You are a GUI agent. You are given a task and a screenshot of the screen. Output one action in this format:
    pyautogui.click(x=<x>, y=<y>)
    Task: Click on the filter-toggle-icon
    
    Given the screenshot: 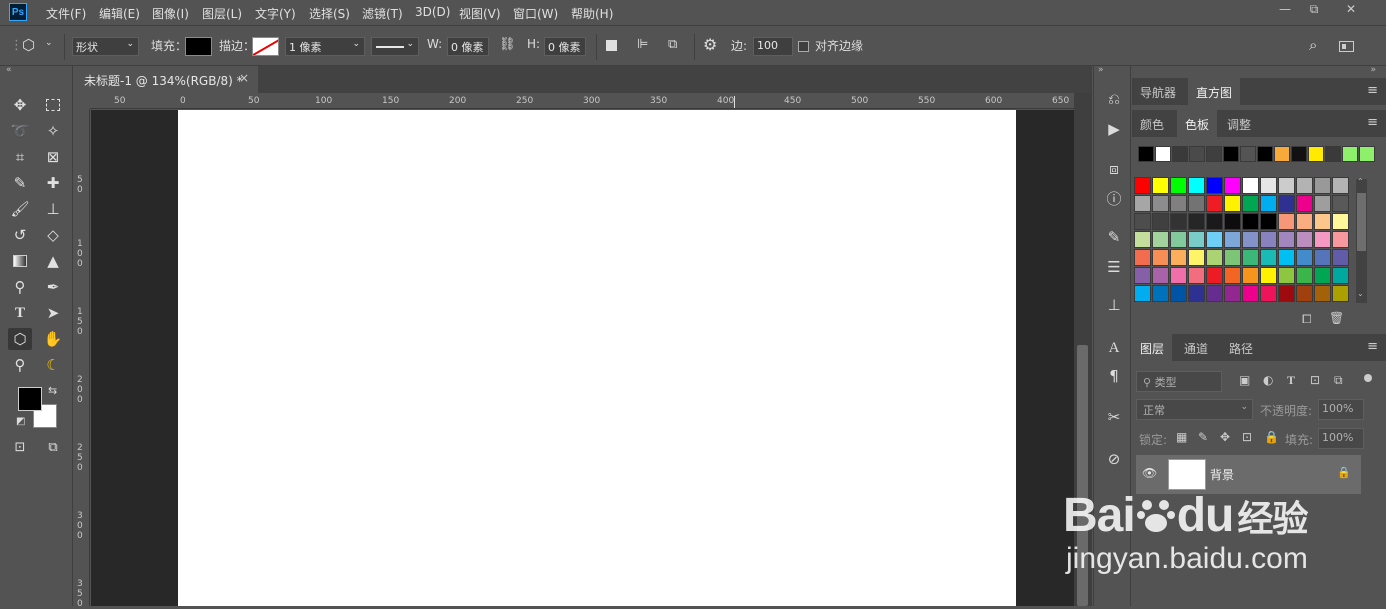 What is the action you would take?
    pyautogui.click(x=1368, y=378)
    